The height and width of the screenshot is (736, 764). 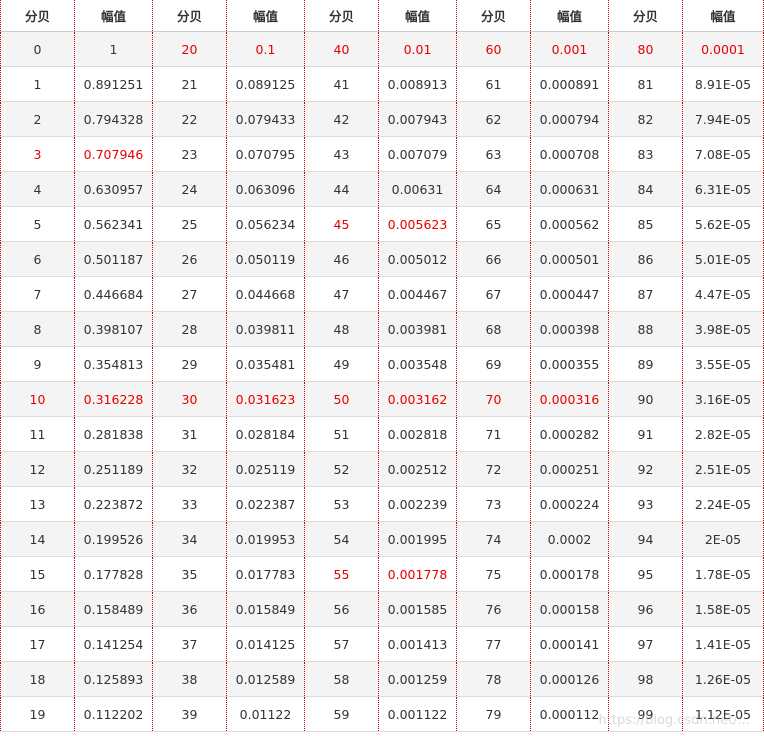 What do you see at coordinates (265, 119) in the screenshot?
I see `amplitude-cell: 0.079433` at bounding box center [265, 119].